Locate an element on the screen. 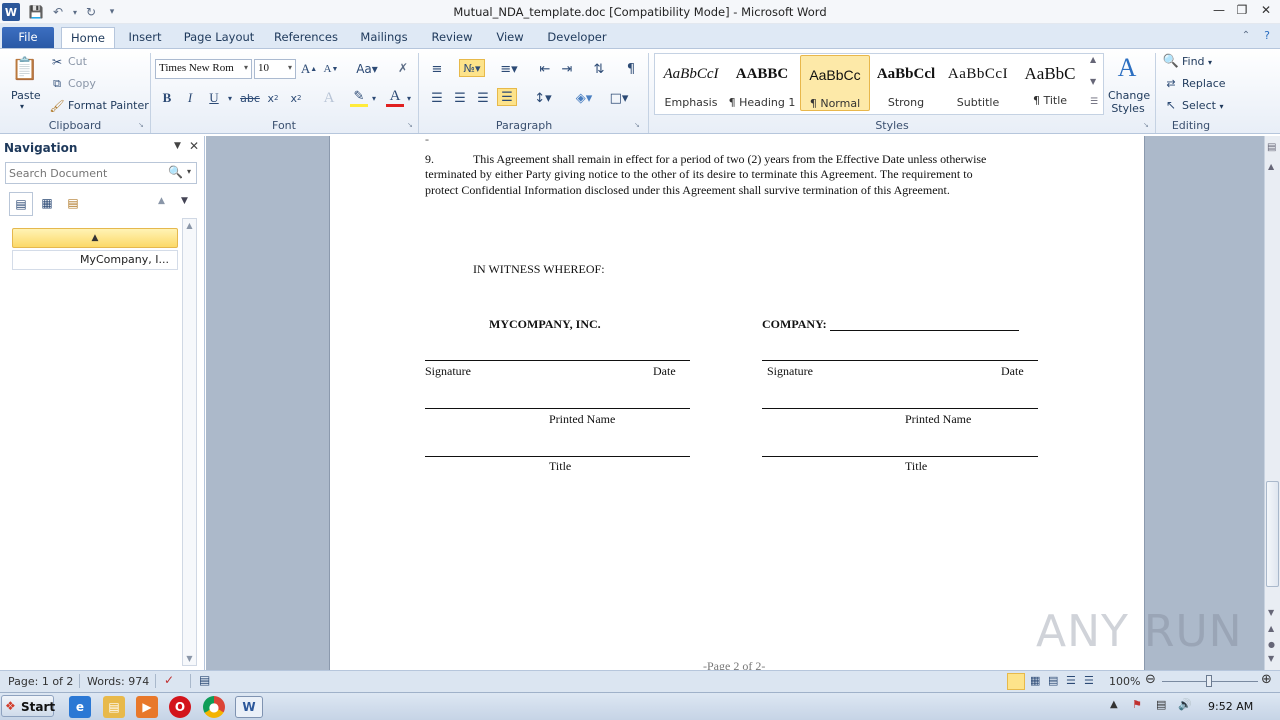 This screenshot has height=720, width=1280. subscript-icon: x2 is located at coordinates (273, 98).